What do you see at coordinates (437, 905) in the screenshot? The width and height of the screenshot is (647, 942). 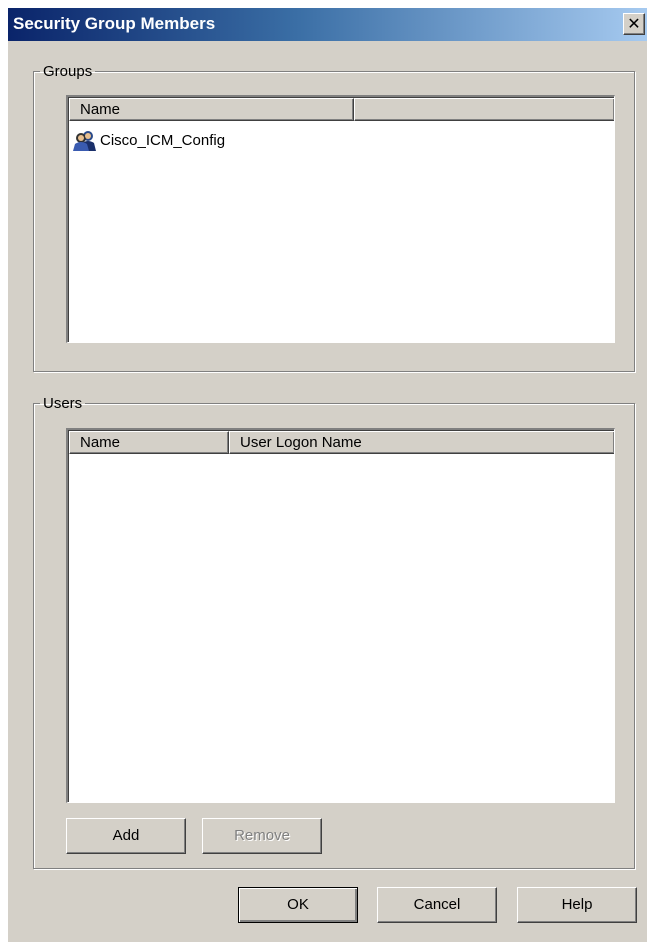 I see `cancel-button: Cancel` at bounding box center [437, 905].